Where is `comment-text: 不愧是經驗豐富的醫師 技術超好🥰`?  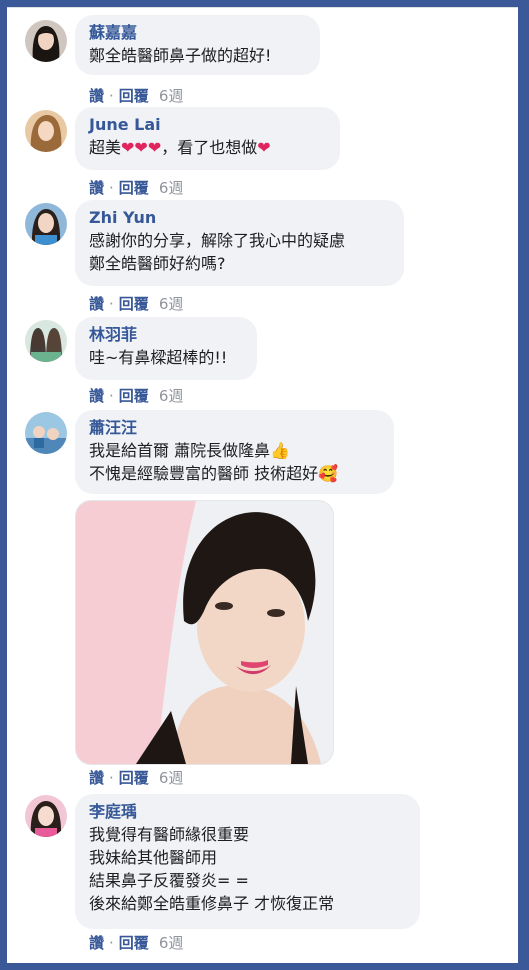
comment-text: 不愧是經驗豐富的醫師 技術超好🥰 is located at coordinates (234, 473).